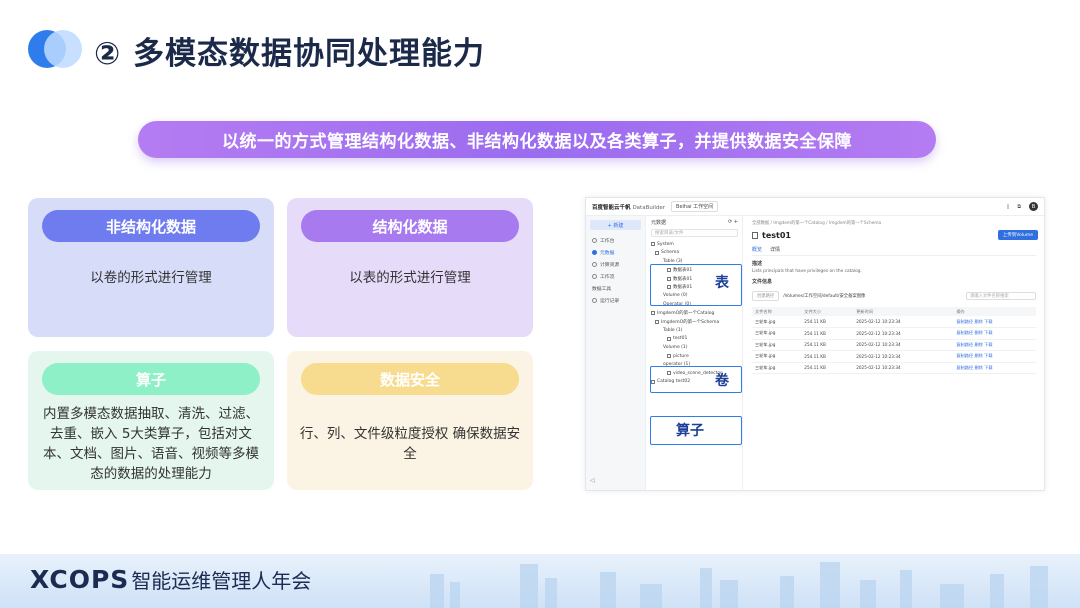 This screenshot has height=608, width=1080. What do you see at coordinates (594, 252) in the screenshot?
I see `database-icon` at bounding box center [594, 252].